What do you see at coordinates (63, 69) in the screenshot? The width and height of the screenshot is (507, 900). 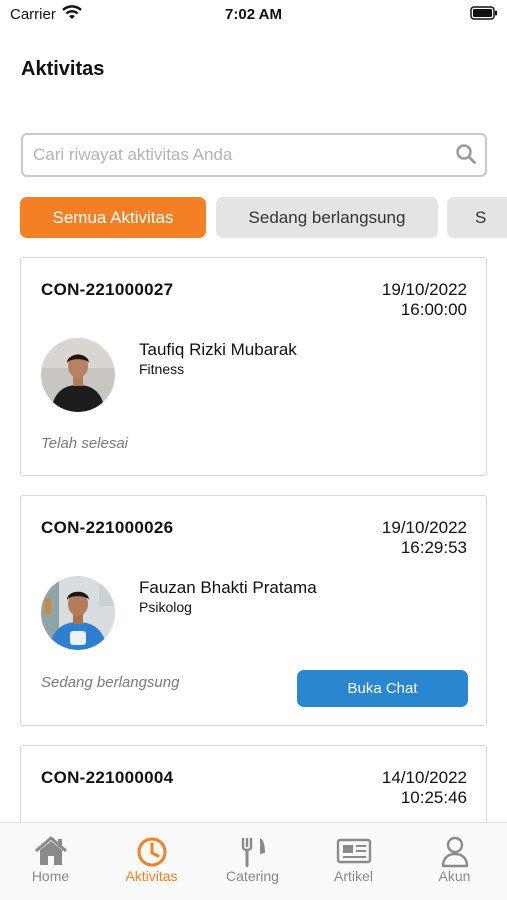 I see `page-title: Aktivitas` at bounding box center [63, 69].